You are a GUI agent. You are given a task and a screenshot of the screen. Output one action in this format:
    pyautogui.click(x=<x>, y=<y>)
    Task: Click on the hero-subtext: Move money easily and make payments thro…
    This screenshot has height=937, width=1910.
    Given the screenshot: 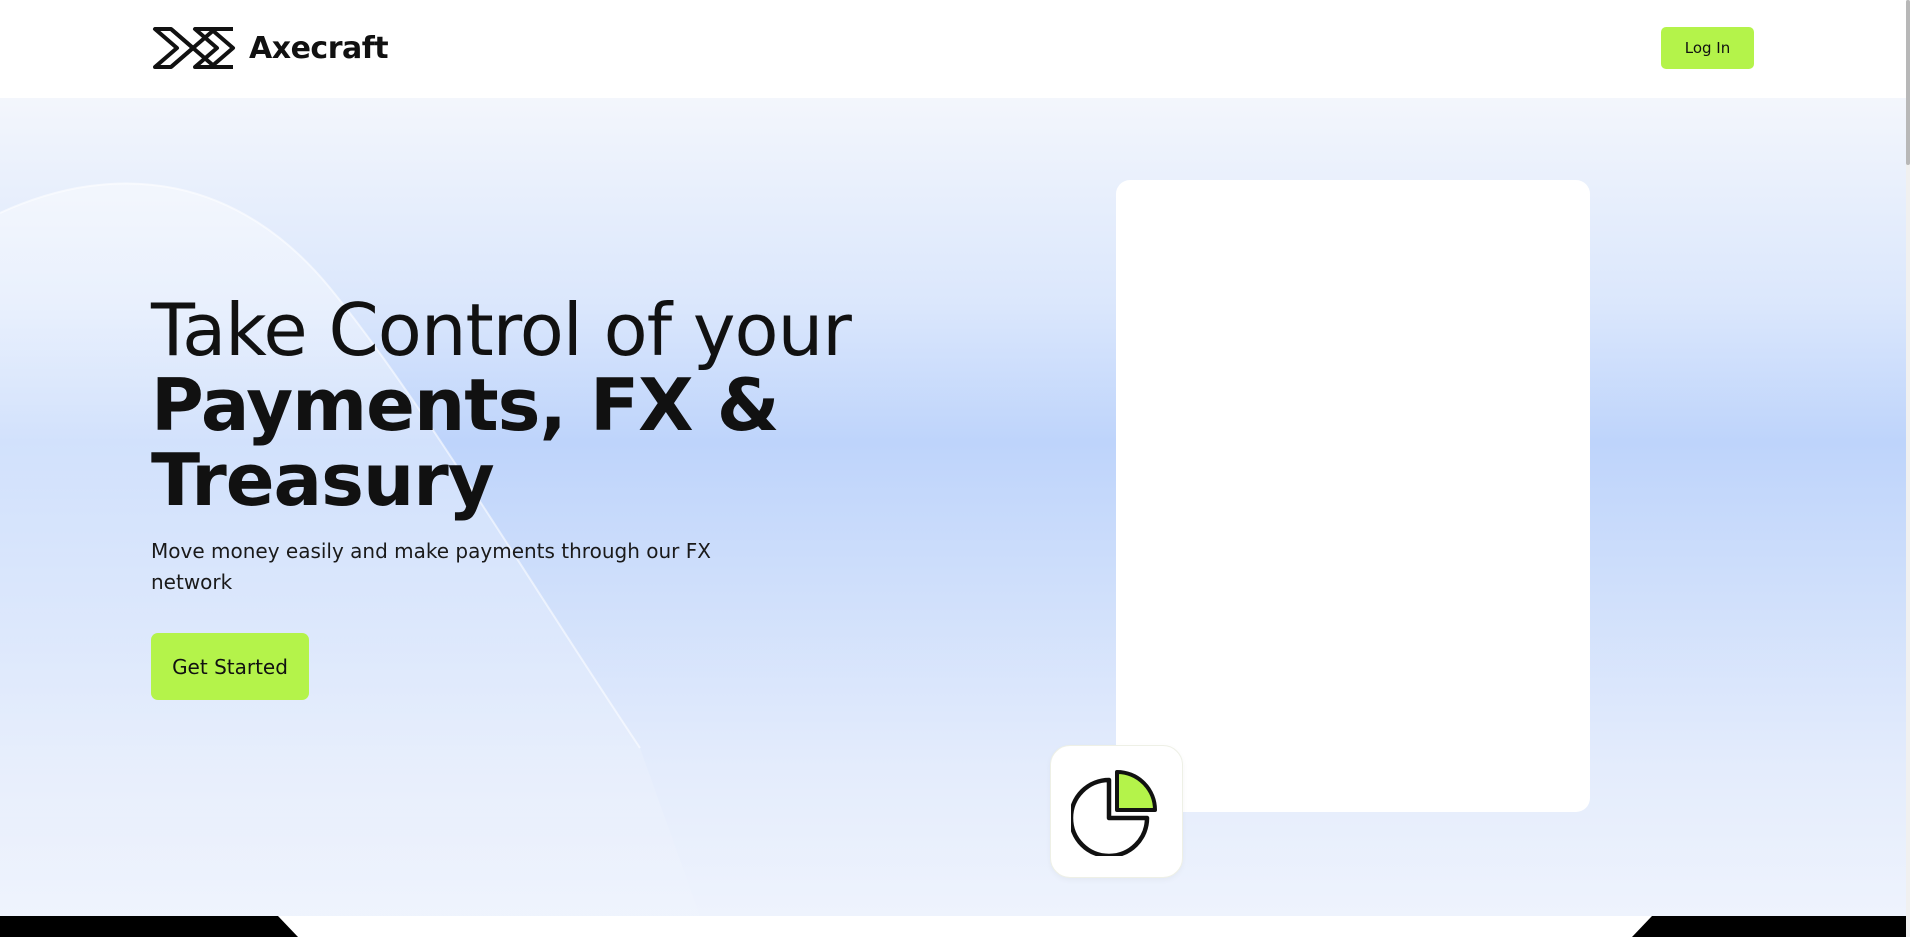 What is the action you would take?
    pyautogui.click(x=431, y=566)
    